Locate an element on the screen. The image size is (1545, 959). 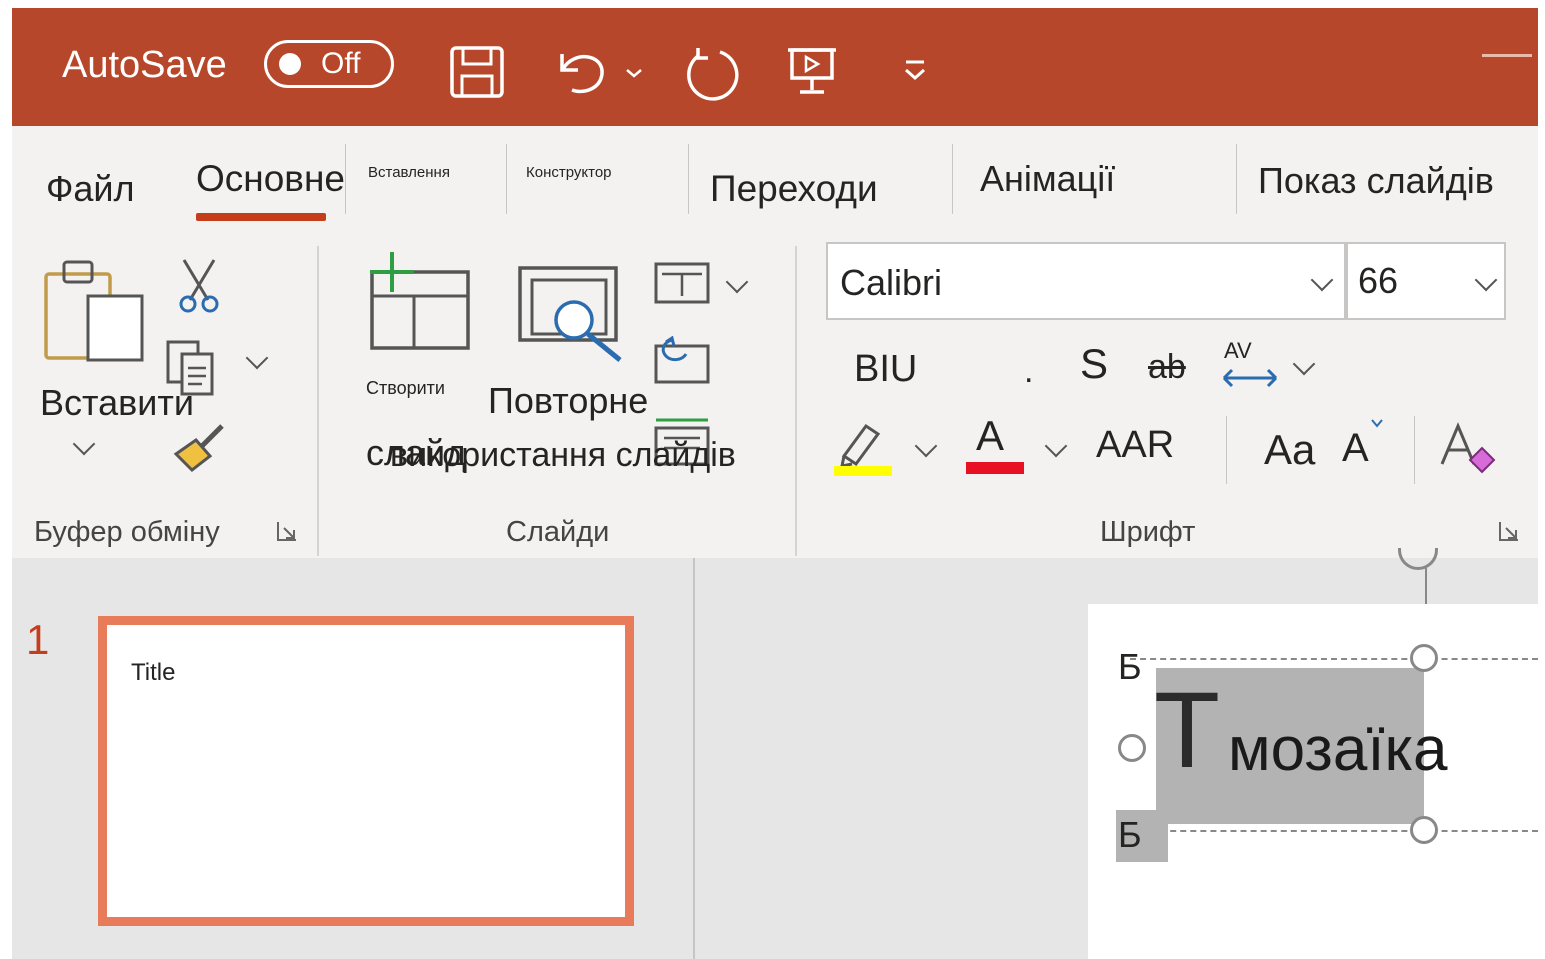
tab-slideshow: Показ слайдів is located at coordinates (1376, 181).